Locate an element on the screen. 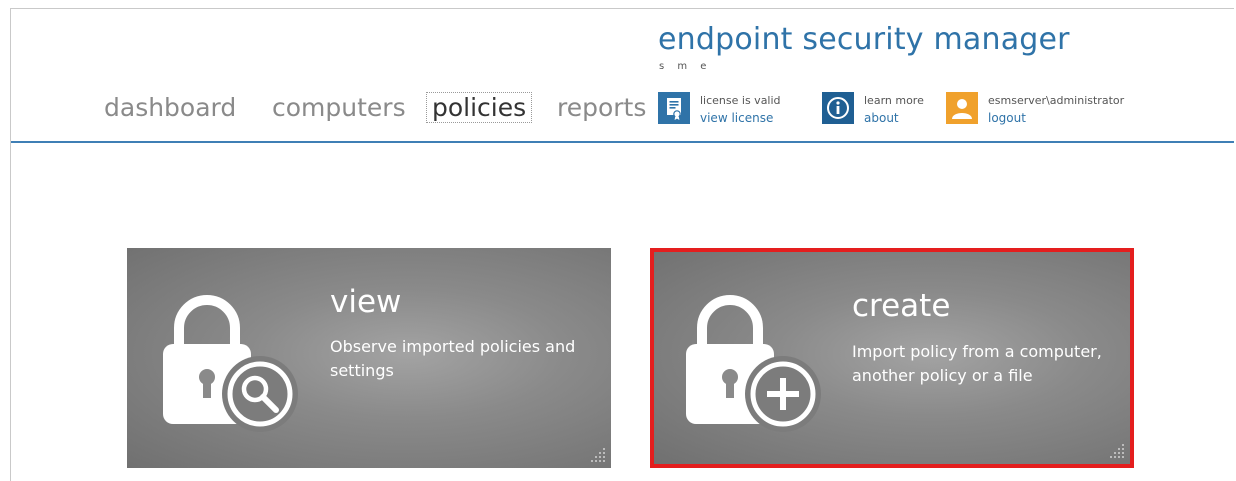 The image size is (1236, 481). username-text: esmserver\administrator is located at coordinates (1056, 100).